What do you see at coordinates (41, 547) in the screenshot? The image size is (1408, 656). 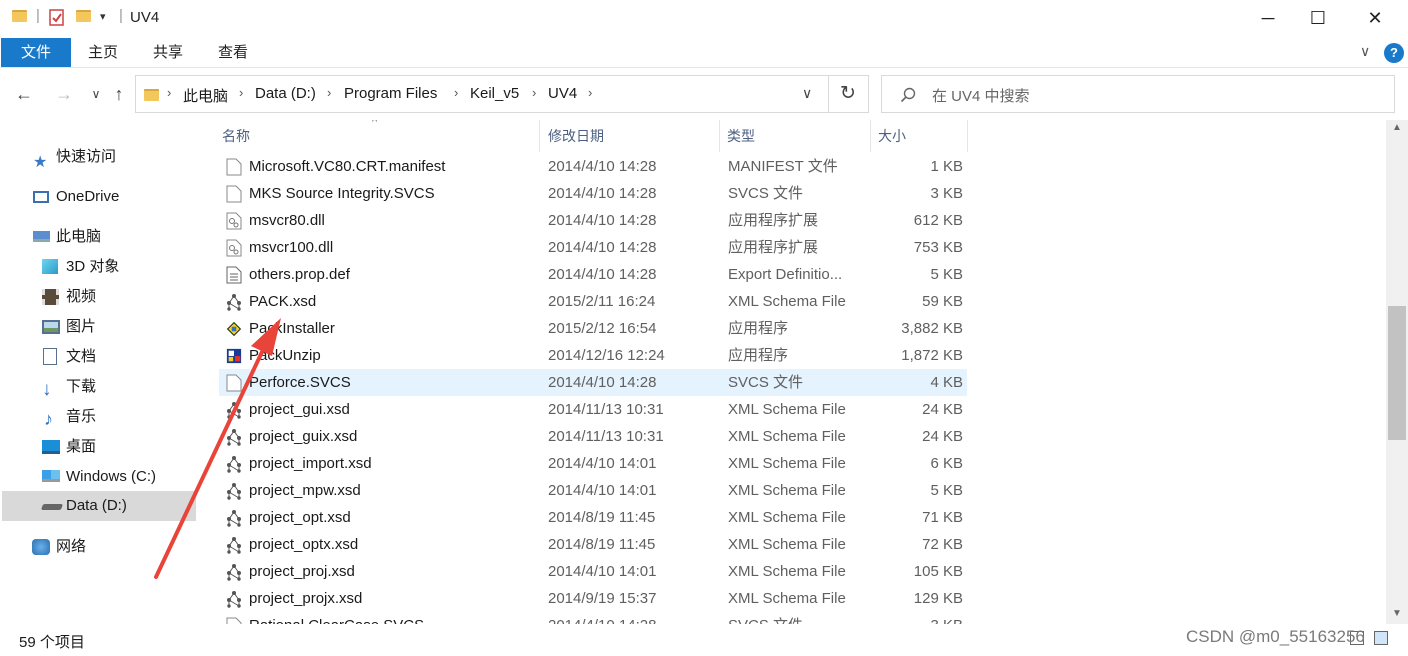 I see `network-icon` at bounding box center [41, 547].